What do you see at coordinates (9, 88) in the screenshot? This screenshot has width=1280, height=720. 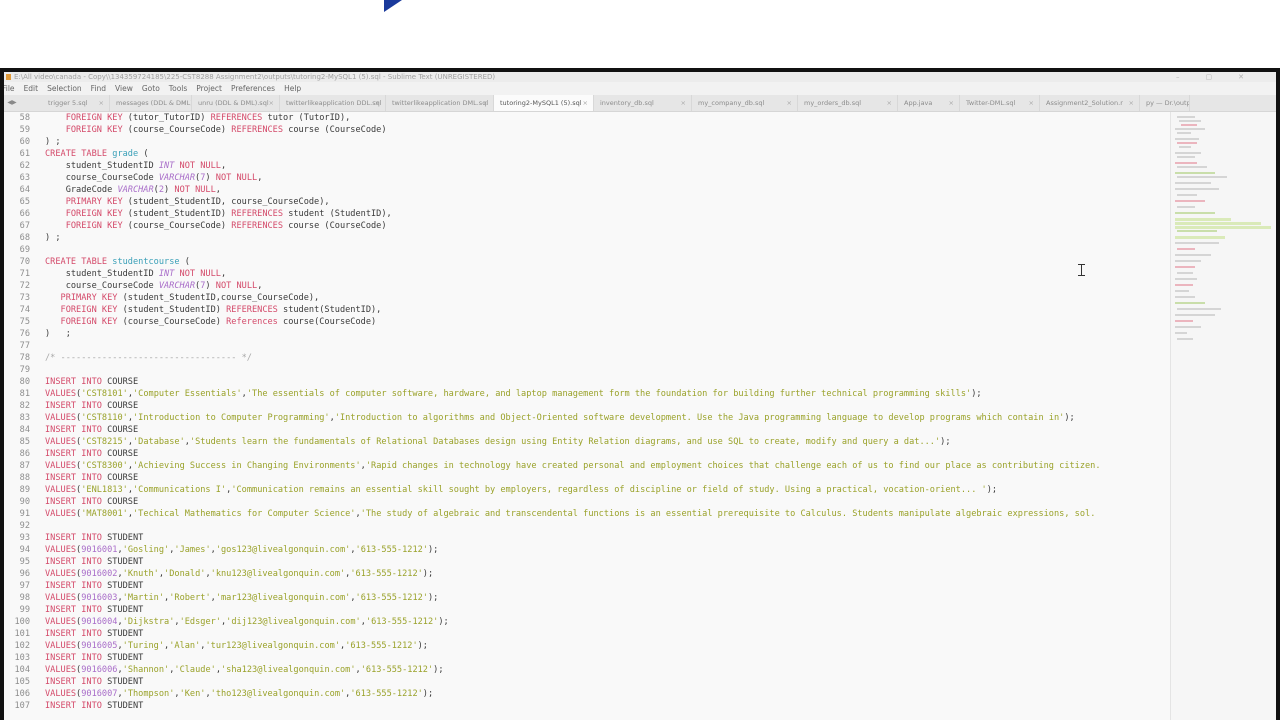 I see `menu-file: File` at bounding box center [9, 88].